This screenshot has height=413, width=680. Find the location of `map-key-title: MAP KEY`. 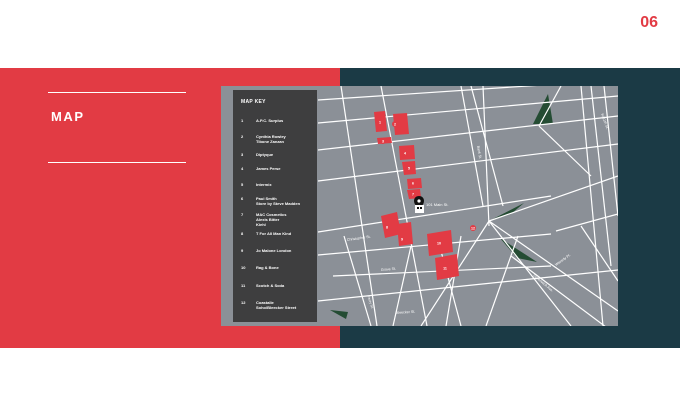

map-key-title: MAP KEY is located at coordinates (253, 102).